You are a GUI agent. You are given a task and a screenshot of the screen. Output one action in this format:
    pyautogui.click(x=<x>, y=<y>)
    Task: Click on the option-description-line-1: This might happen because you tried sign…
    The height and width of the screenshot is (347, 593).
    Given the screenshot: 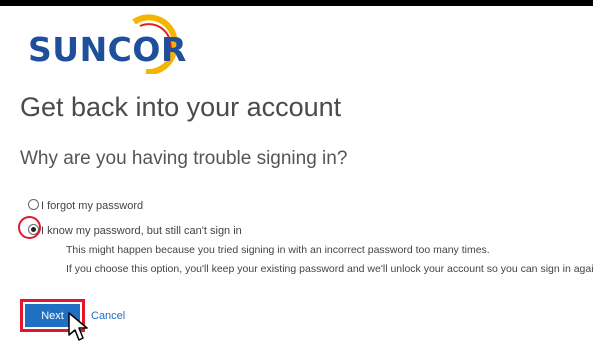 What is the action you would take?
    pyautogui.click(x=278, y=250)
    